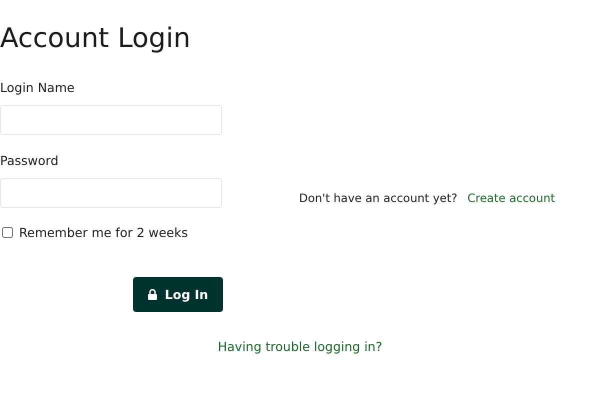 The image size is (600, 403). Describe the element at coordinates (152, 294) in the screenshot. I see `lock-icon` at that location.